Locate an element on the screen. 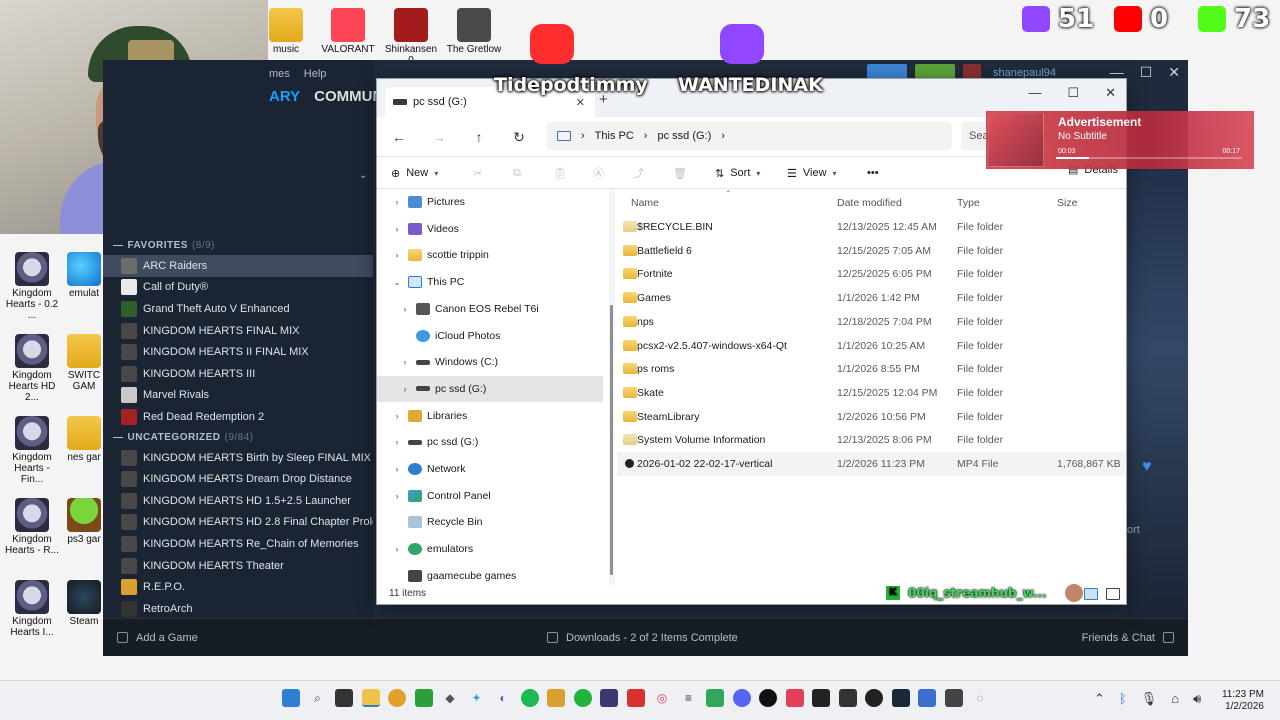  nav-item: › scottie trippin is located at coordinates (490, 255).